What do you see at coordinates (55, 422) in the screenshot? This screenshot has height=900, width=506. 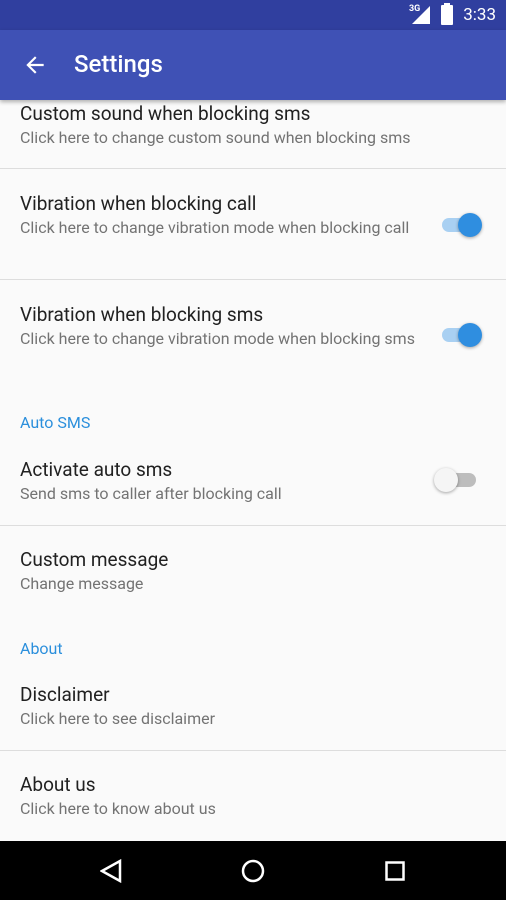 I see `category-auto-sms: Auto SMS` at bounding box center [55, 422].